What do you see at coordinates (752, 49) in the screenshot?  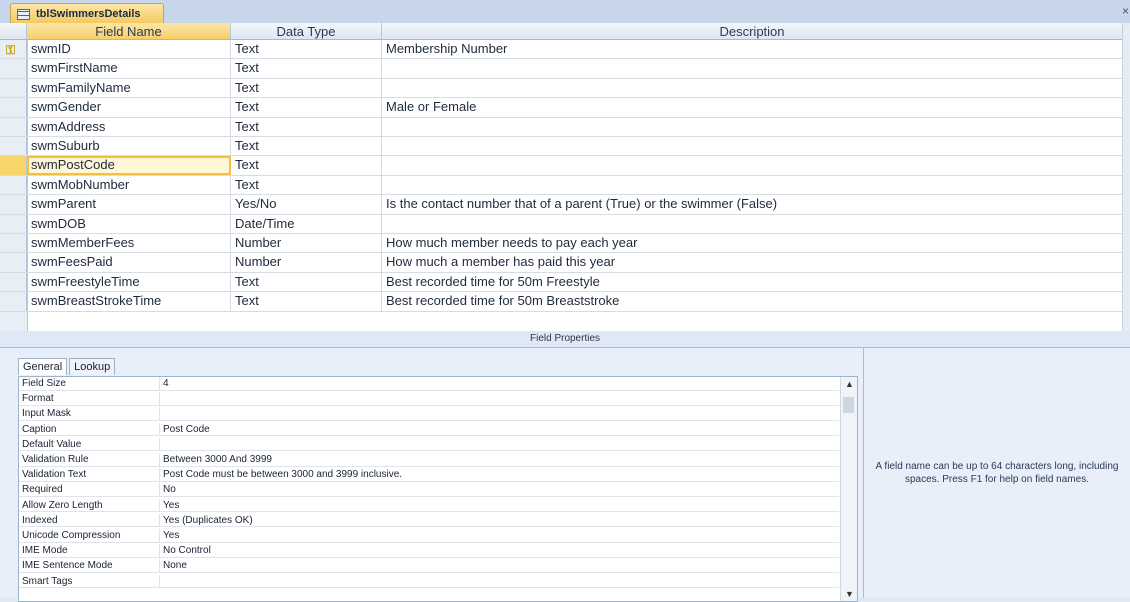 I see `description-cell: Membership Number` at bounding box center [752, 49].